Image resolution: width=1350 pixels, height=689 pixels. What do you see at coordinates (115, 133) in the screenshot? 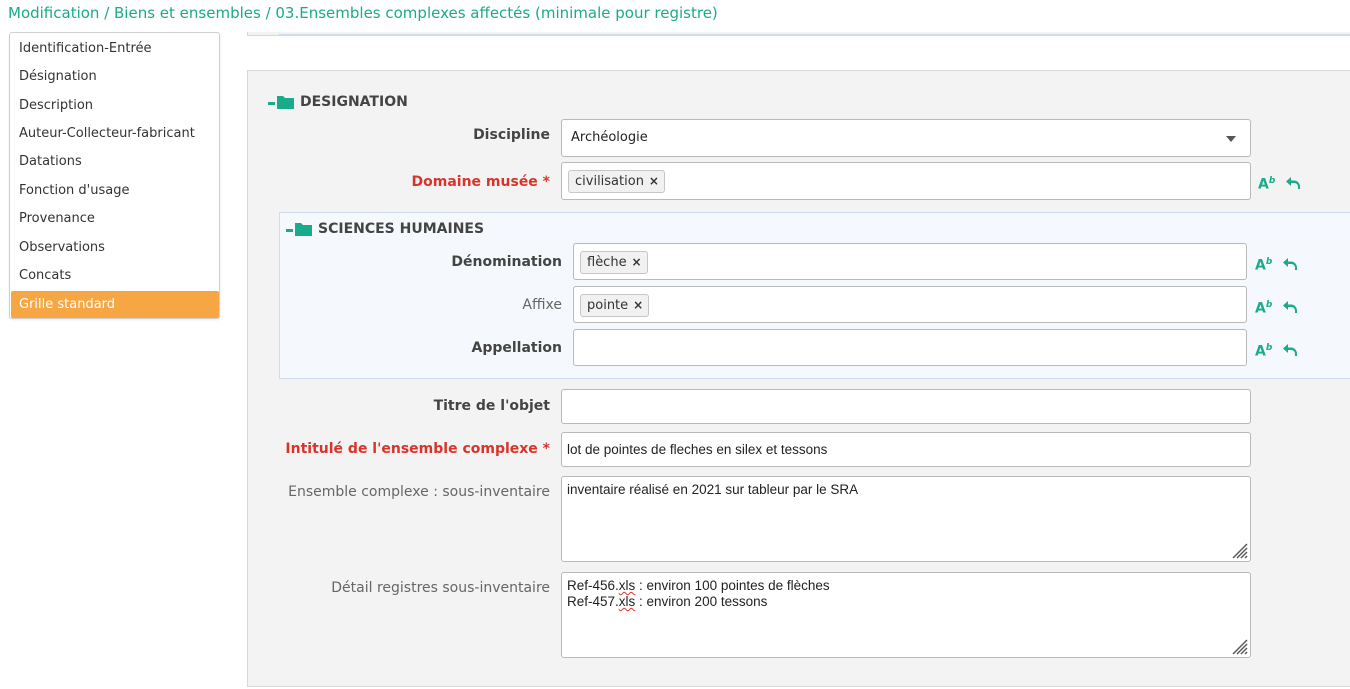
I see `menu-item-auteur: Auteur-Collecteur-fabricant` at bounding box center [115, 133].